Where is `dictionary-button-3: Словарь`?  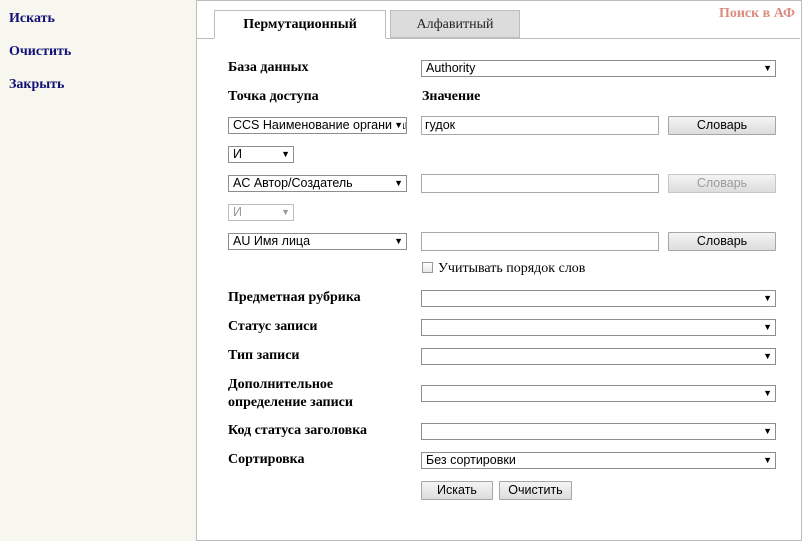
dictionary-button-3: Словарь is located at coordinates (722, 241).